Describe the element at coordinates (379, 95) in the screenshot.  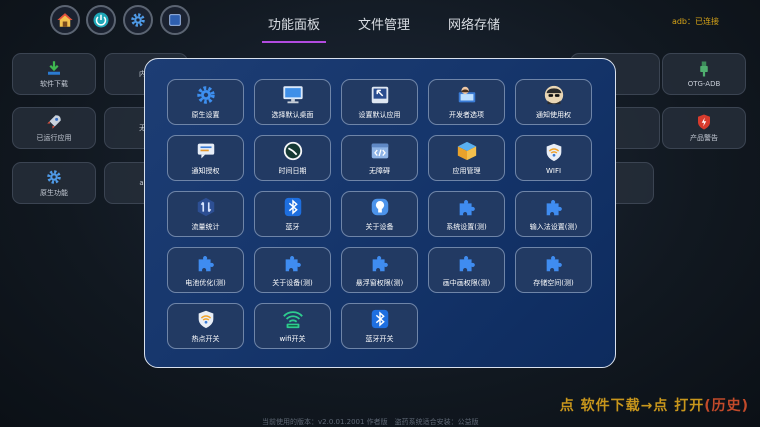
I see `app-window-icon` at that location.